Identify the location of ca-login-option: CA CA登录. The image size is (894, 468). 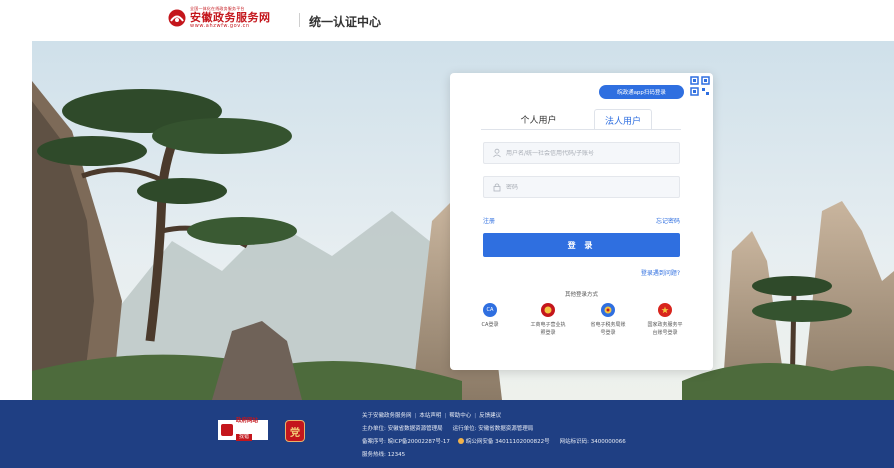
(490, 316).